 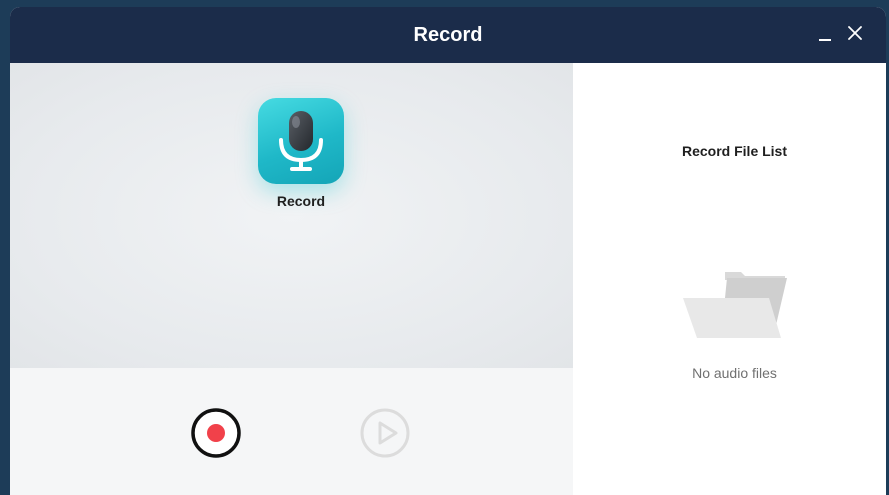 I want to click on play-icon, so click(x=385, y=433).